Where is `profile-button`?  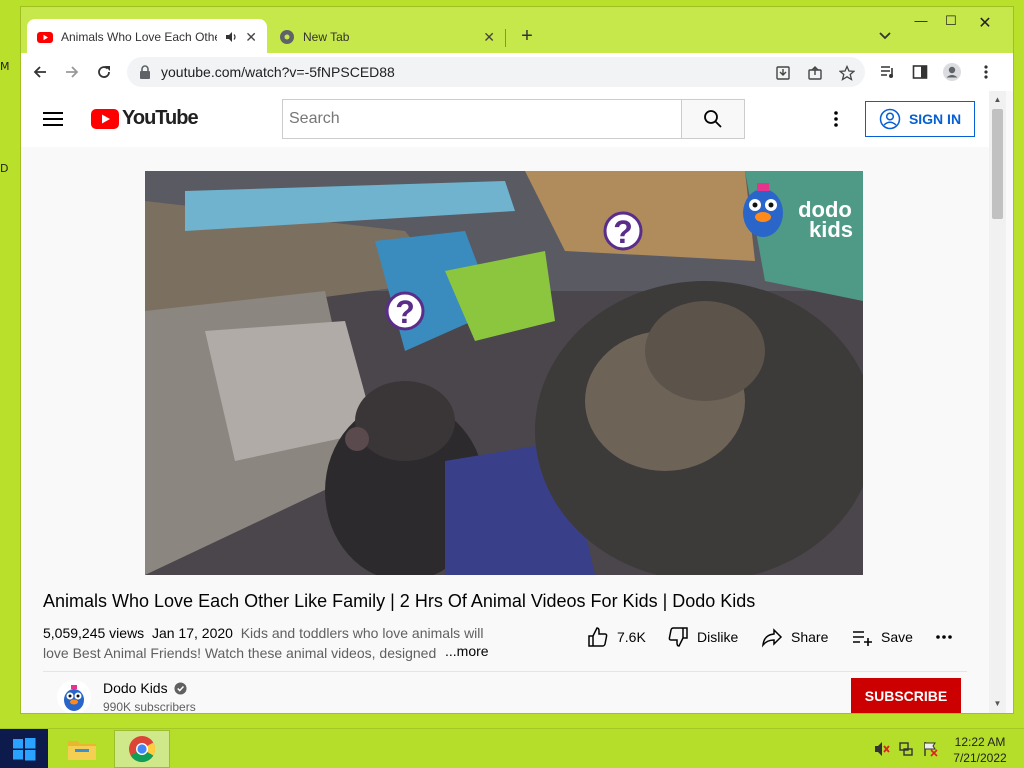 profile-button is located at coordinates (952, 72).